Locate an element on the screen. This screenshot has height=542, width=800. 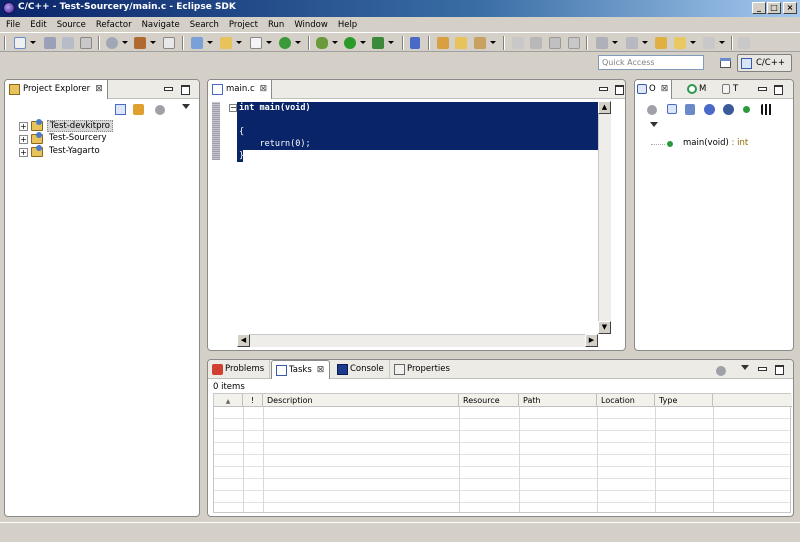
external-tools-dropdown-icon is located at coordinates (391, 42).